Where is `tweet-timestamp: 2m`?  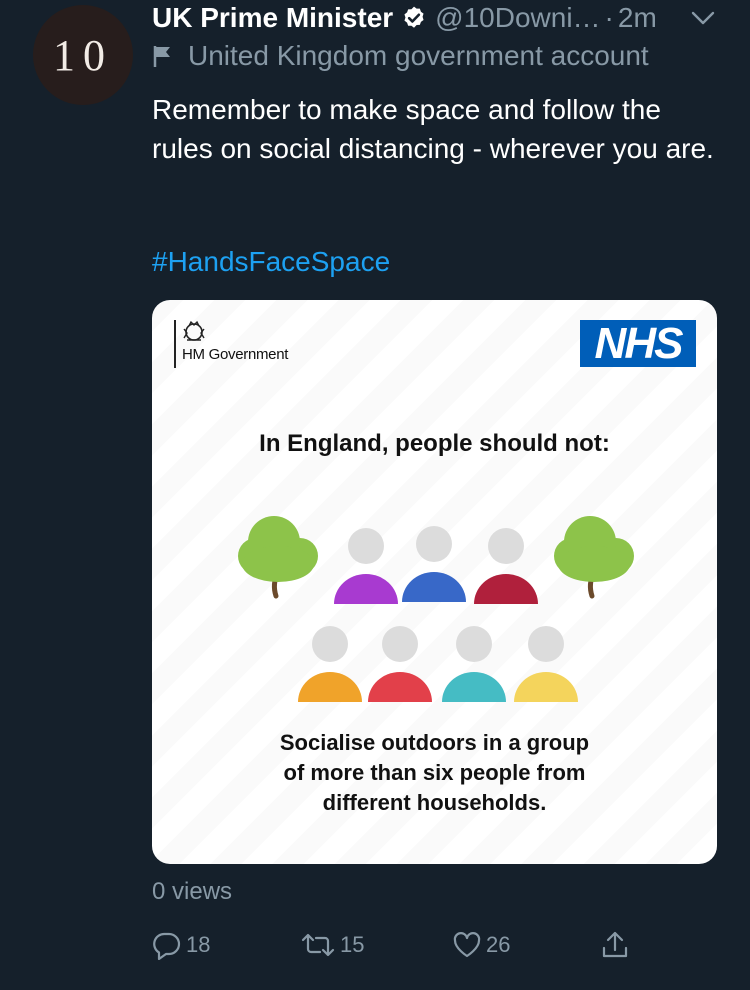 tweet-timestamp: 2m is located at coordinates (637, 18).